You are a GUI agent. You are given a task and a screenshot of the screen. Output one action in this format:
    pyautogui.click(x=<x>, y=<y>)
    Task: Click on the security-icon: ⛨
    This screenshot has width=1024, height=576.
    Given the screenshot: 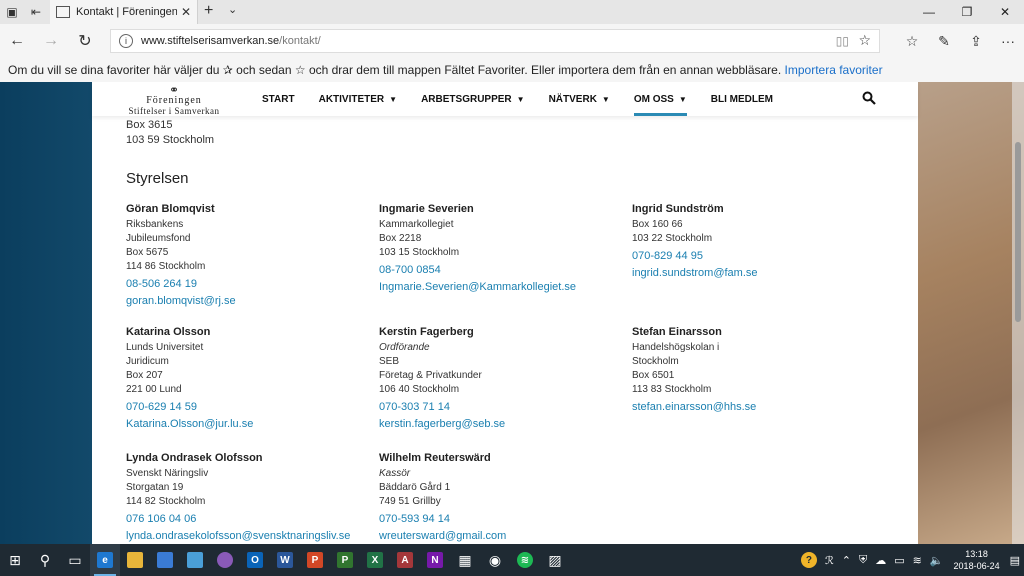 What is the action you would take?
    pyautogui.click(x=863, y=560)
    